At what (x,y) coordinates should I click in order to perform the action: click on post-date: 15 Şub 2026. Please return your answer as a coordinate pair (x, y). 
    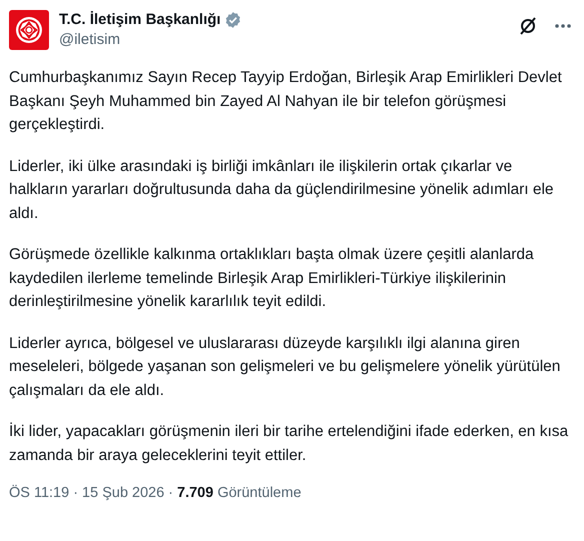
    Looking at the image, I should click on (123, 493).